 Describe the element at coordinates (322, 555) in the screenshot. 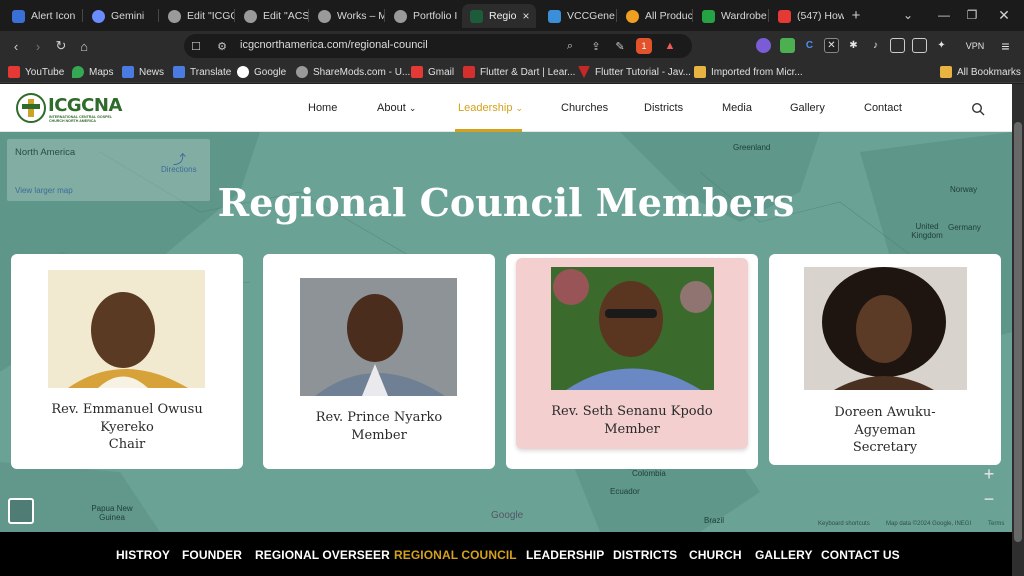

I see `footer-link-regional-overseer: REGIONAL OVERSEER` at that location.